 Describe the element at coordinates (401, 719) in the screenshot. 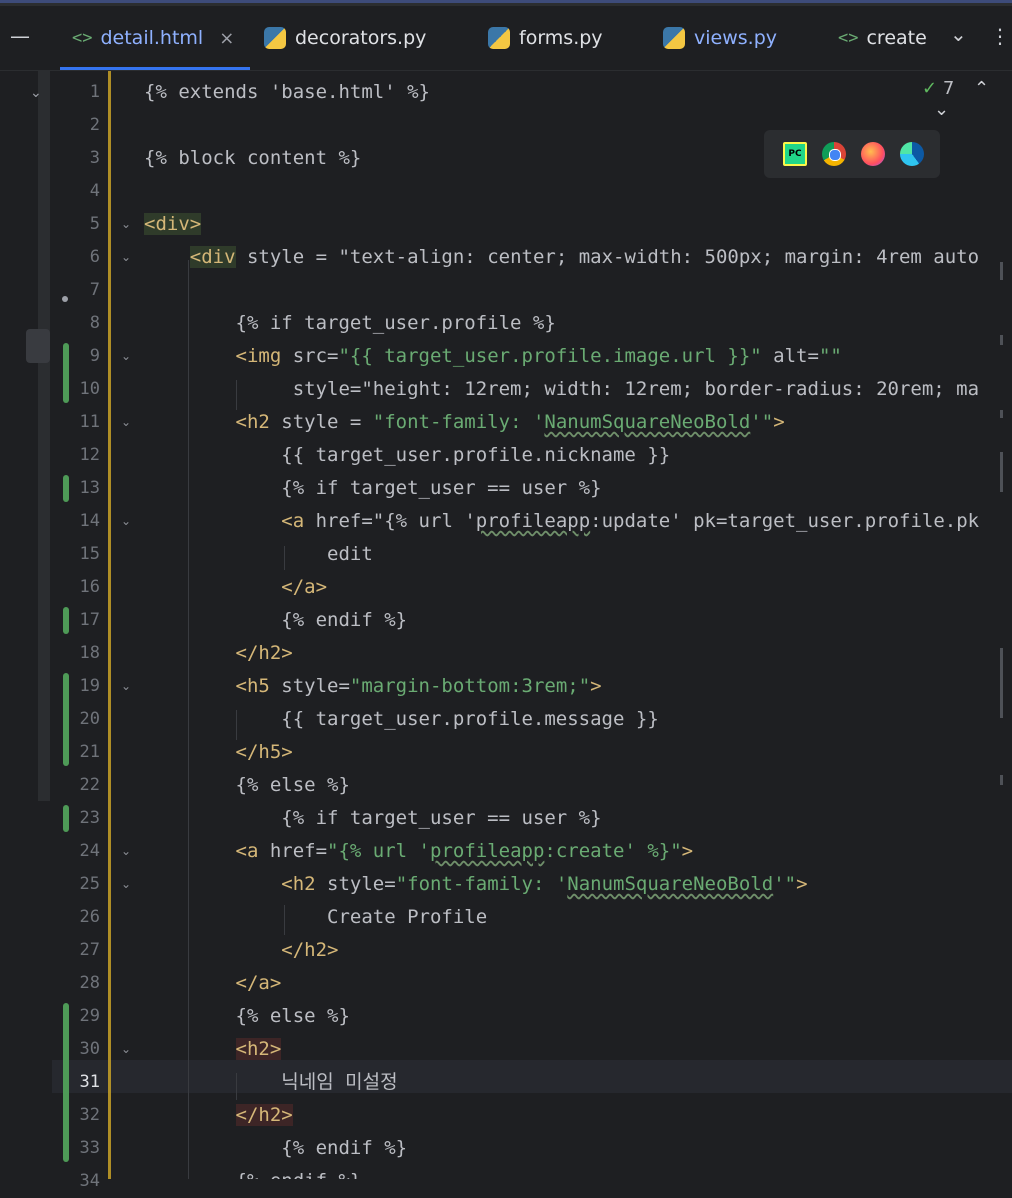

I see `code-line: {{ target_user.profile.message }}` at that location.